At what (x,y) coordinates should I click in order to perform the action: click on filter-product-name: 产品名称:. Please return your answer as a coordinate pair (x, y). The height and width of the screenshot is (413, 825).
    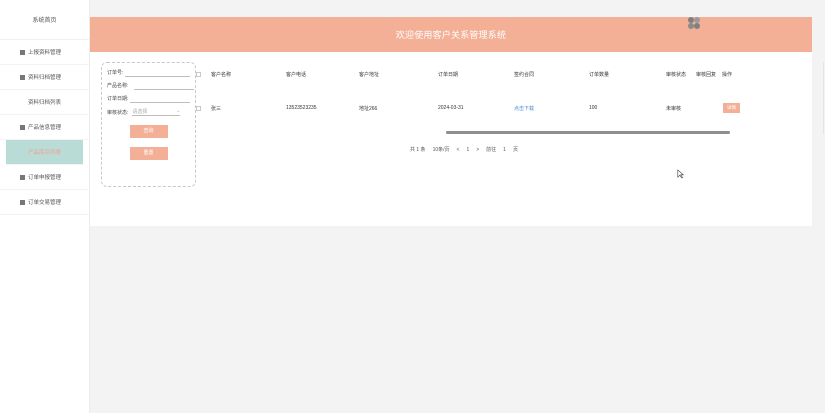
    Looking at the image, I should click on (150, 86).